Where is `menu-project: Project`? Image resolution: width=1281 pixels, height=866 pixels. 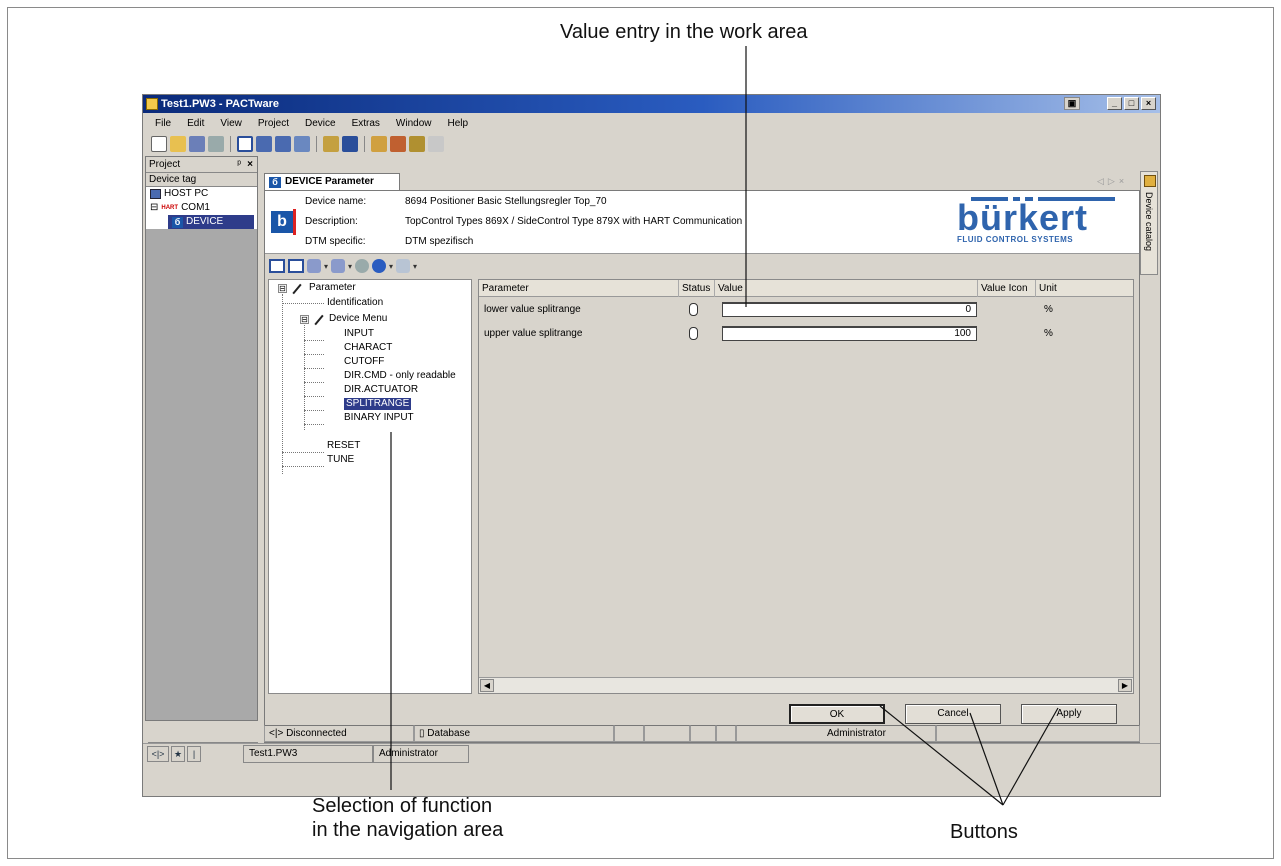 menu-project: Project is located at coordinates (273, 123).